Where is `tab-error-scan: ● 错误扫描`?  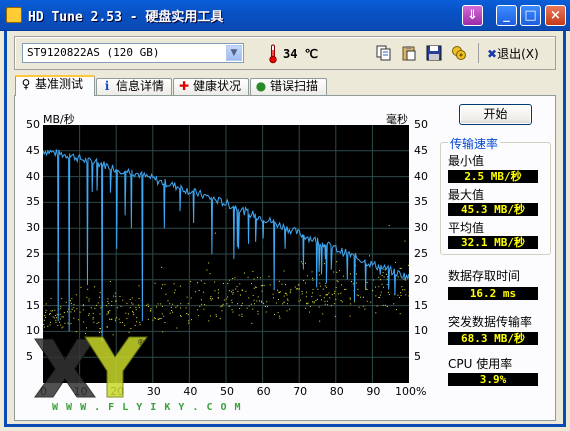
tab-error-scan: ● 错误扫描 is located at coordinates (288, 86).